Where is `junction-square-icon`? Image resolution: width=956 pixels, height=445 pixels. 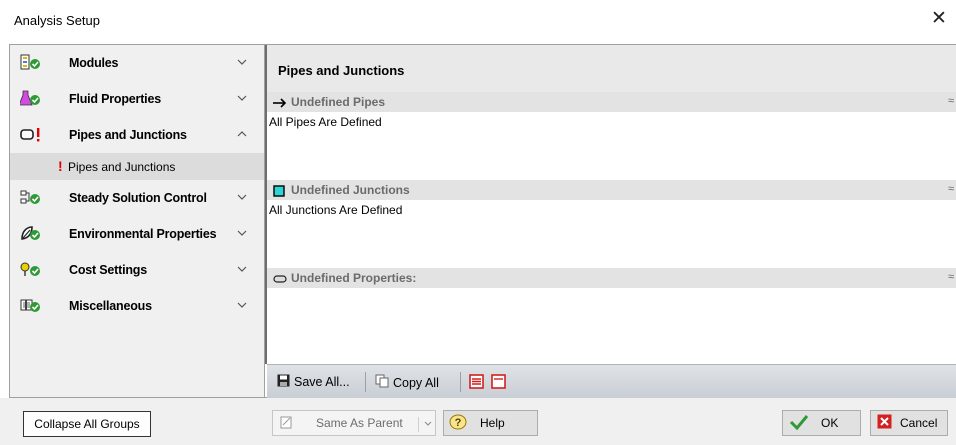
junction-square-icon is located at coordinates (279, 192).